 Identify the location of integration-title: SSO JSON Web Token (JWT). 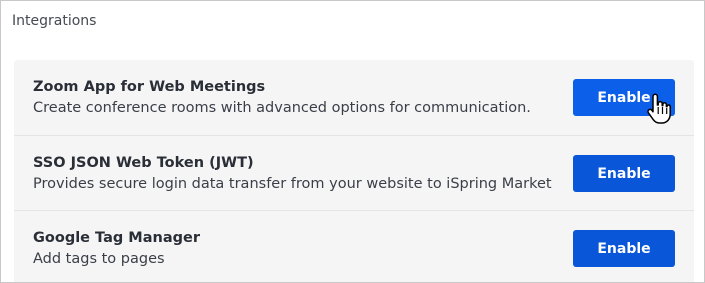
(143, 163).